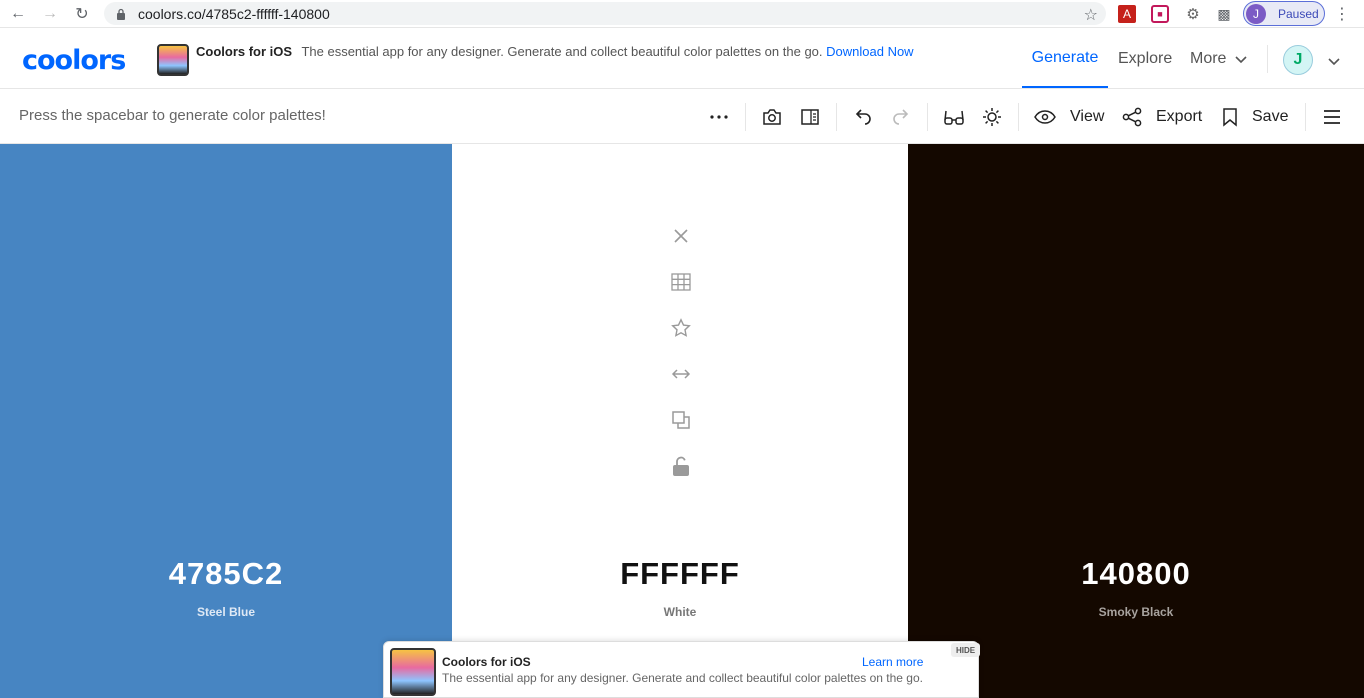  What do you see at coordinates (244, 51) in the screenshot?
I see `promo-title: Coolors for iOS` at bounding box center [244, 51].